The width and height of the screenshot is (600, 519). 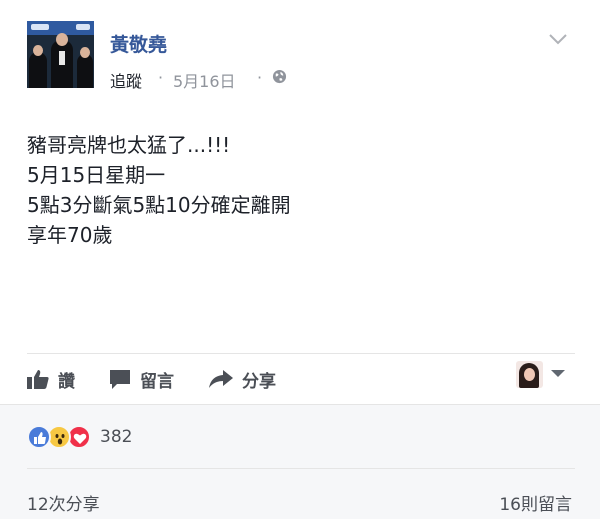 What do you see at coordinates (79, 437) in the screenshot?
I see `reaction-summary: 382` at bounding box center [79, 437].